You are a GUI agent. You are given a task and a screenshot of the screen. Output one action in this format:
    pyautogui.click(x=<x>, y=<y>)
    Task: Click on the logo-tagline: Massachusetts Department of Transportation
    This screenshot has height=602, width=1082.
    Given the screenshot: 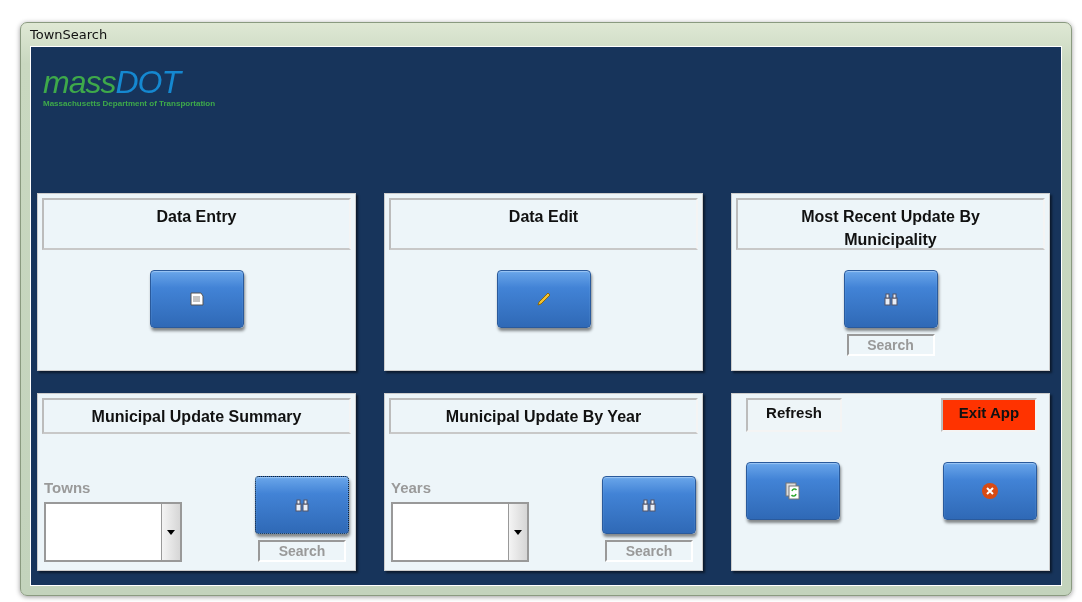 What is the action you would take?
    pyautogui.click(x=130, y=103)
    